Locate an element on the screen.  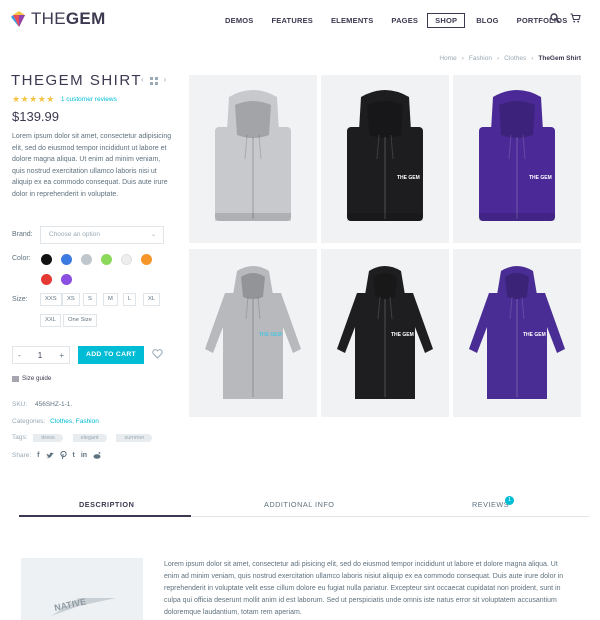
heart-icon is located at coordinates (157, 354).